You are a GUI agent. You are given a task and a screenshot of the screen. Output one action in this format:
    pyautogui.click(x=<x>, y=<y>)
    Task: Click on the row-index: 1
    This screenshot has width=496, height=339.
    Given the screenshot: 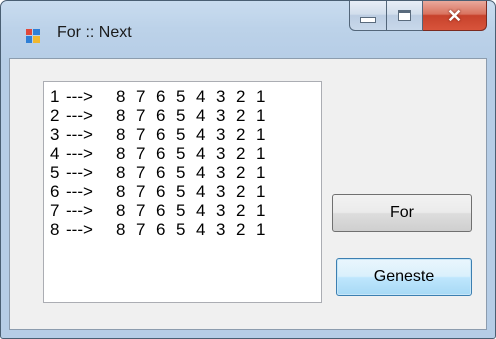 What is the action you would take?
    pyautogui.click(x=55, y=96)
    